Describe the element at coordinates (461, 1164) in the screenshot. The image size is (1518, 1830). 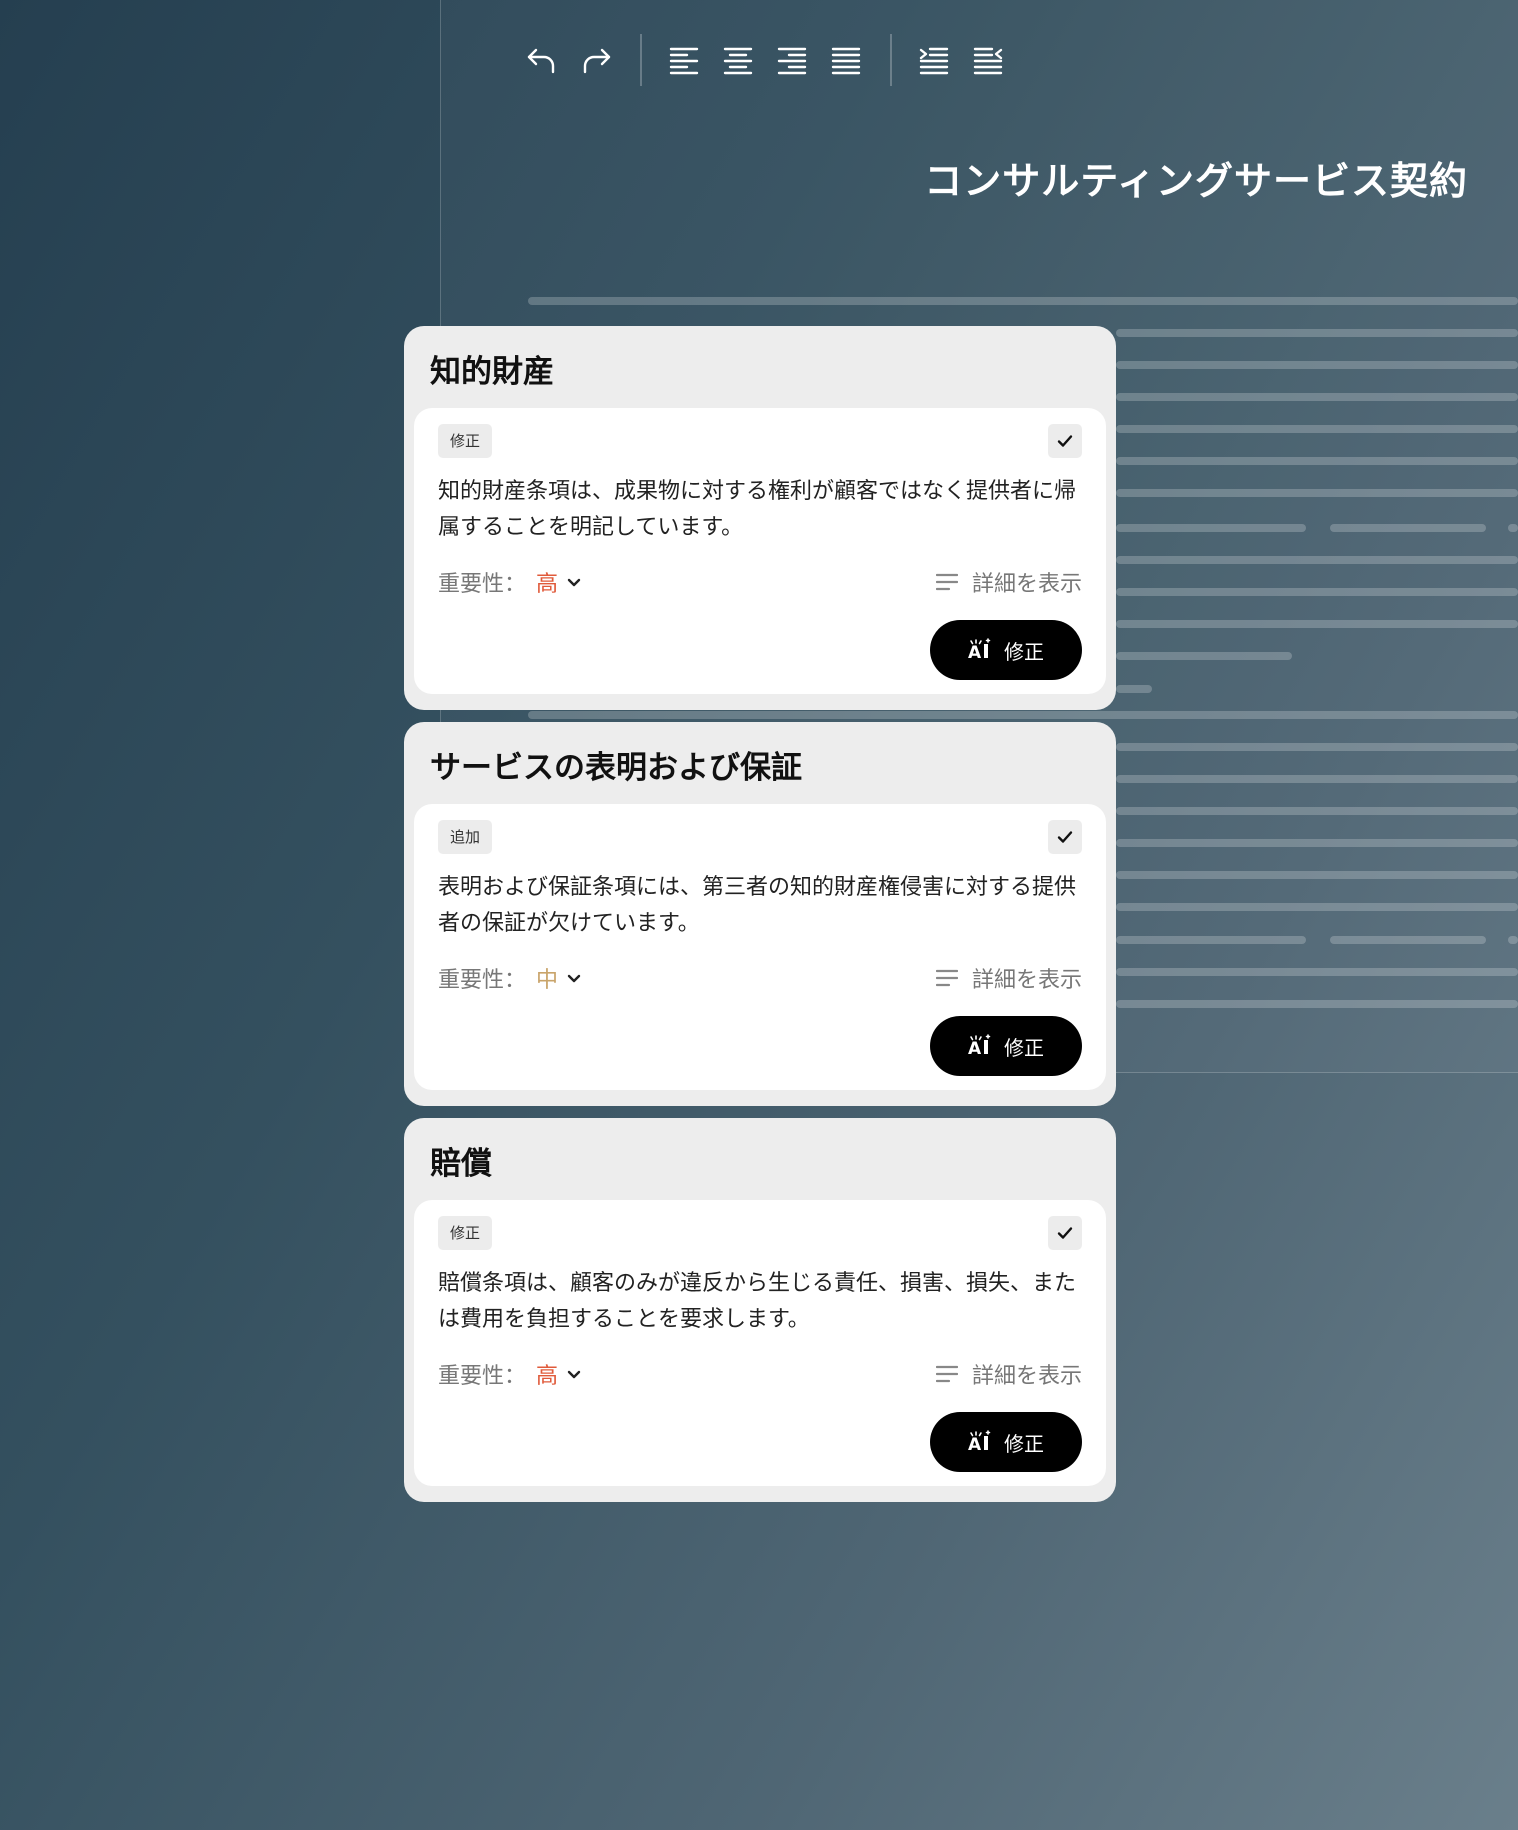
I see `issue-section-title: 賠償` at that location.